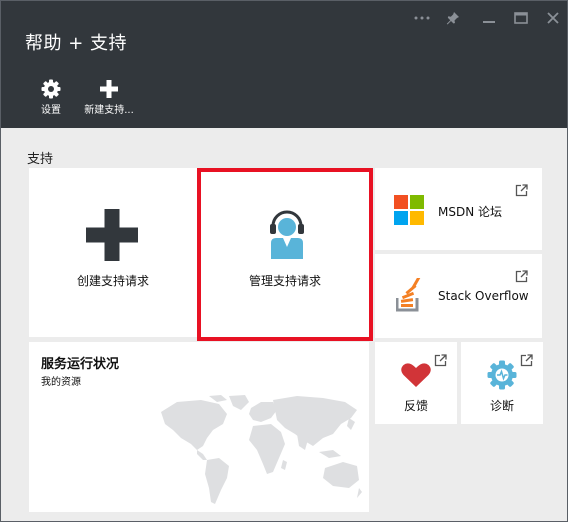 This screenshot has width=568, height=522. I want to click on ellipsis-icon, so click(422, 18).